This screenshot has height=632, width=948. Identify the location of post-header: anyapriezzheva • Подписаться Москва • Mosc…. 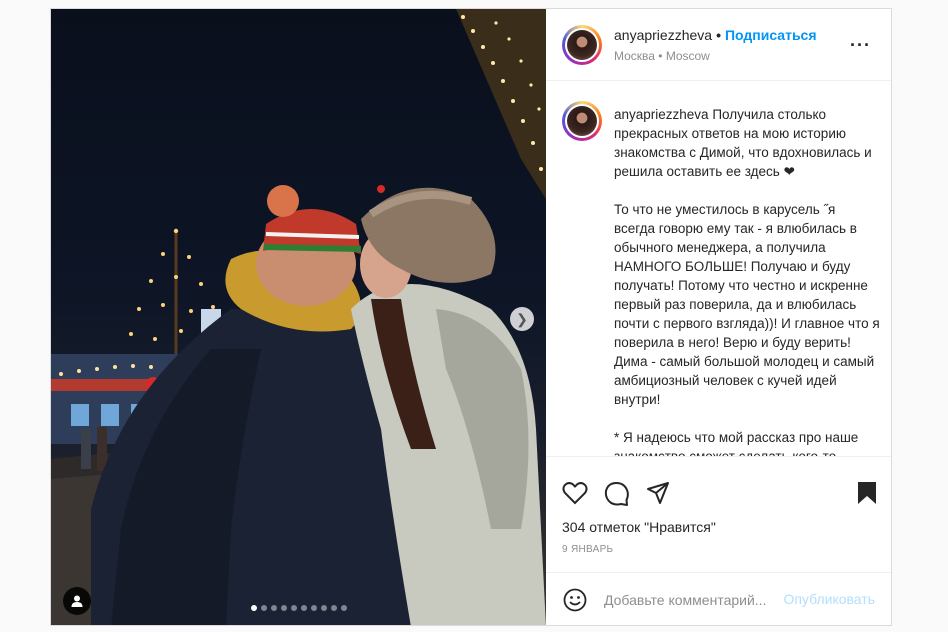
(718, 45).